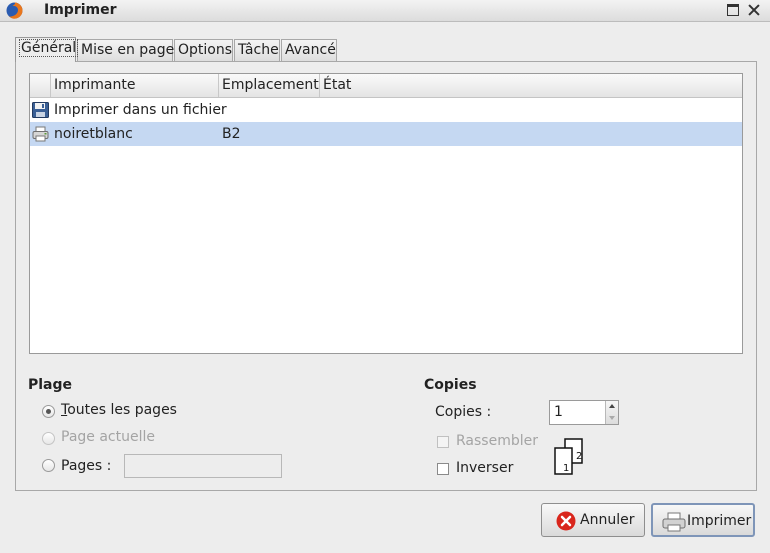  What do you see at coordinates (385, 11) in the screenshot?
I see `title-bar: Imprimer` at bounding box center [385, 11].